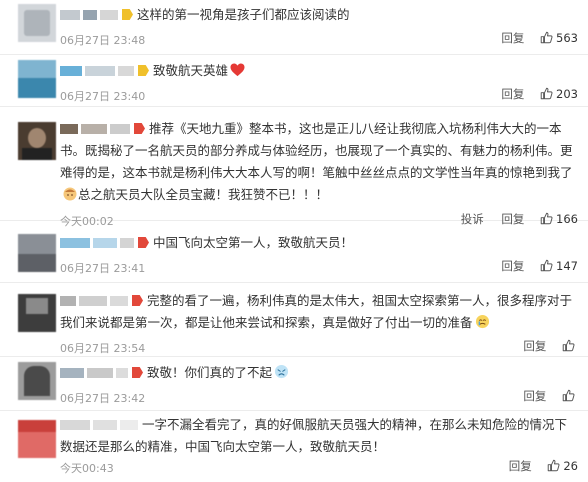  What do you see at coordinates (243, 14) in the screenshot?
I see `comment-text: 这样的第一视角是孩子们都应该阅读的` at bounding box center [243, 14].